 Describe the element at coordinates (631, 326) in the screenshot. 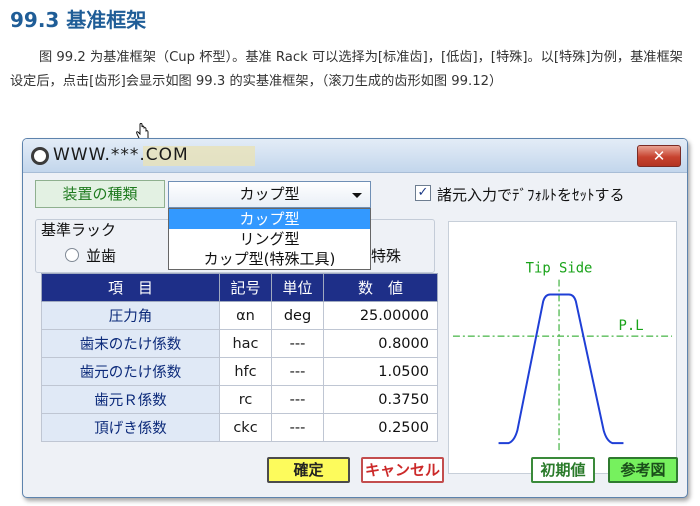

I see `pitch-line-label: P.L` at that location.